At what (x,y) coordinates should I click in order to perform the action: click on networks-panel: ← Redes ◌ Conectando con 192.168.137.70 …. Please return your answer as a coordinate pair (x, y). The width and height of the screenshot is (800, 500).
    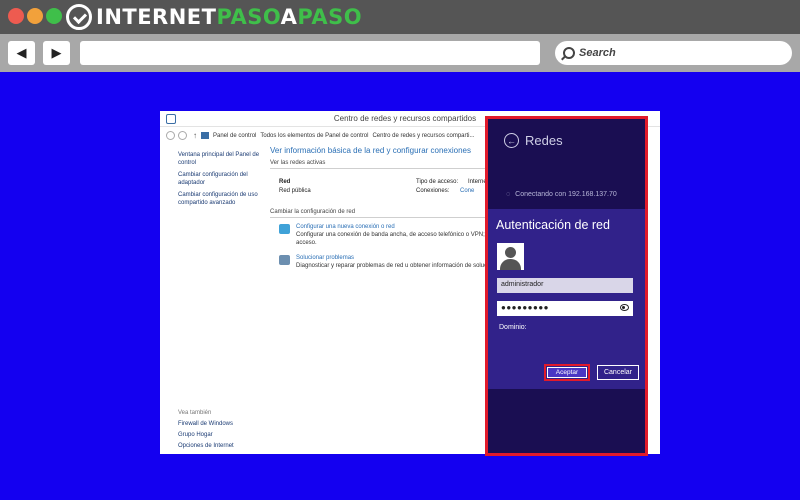
    Looking at the image, I should click on (566, 286).